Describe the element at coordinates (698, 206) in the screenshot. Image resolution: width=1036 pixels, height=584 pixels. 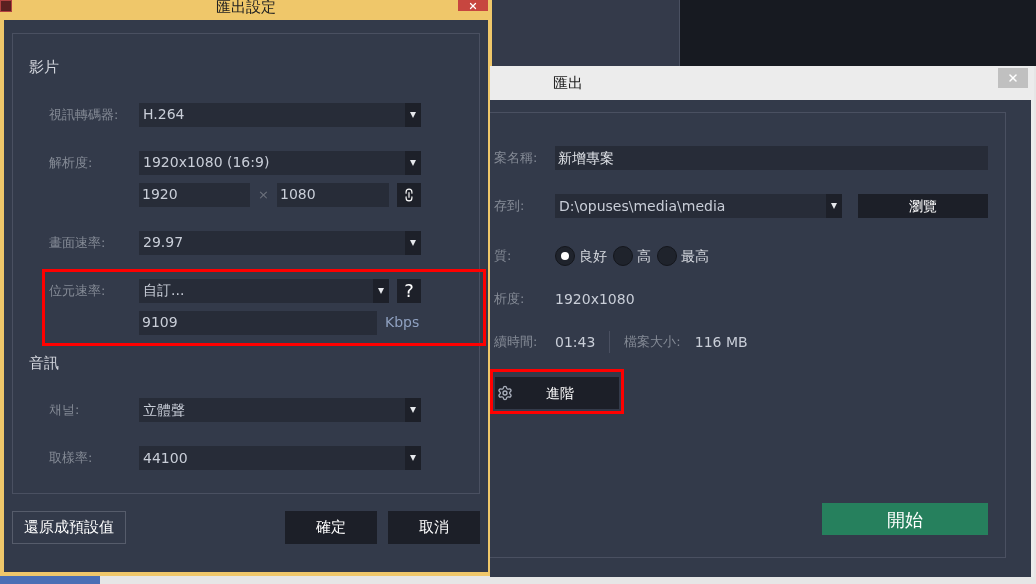
I see `dropdown: D:\opuses\media\media` at that location.